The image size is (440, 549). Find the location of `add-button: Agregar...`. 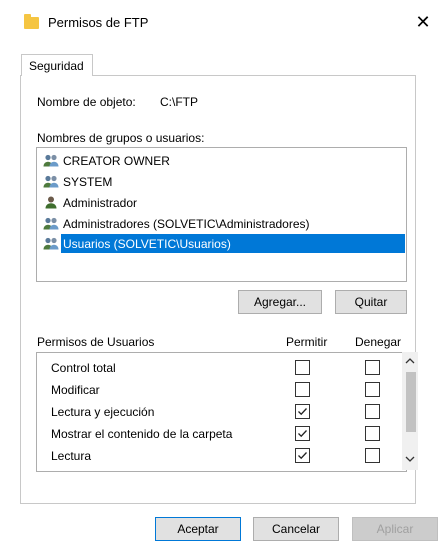

add-button: Agregar... is located at coordinates (280, 302).